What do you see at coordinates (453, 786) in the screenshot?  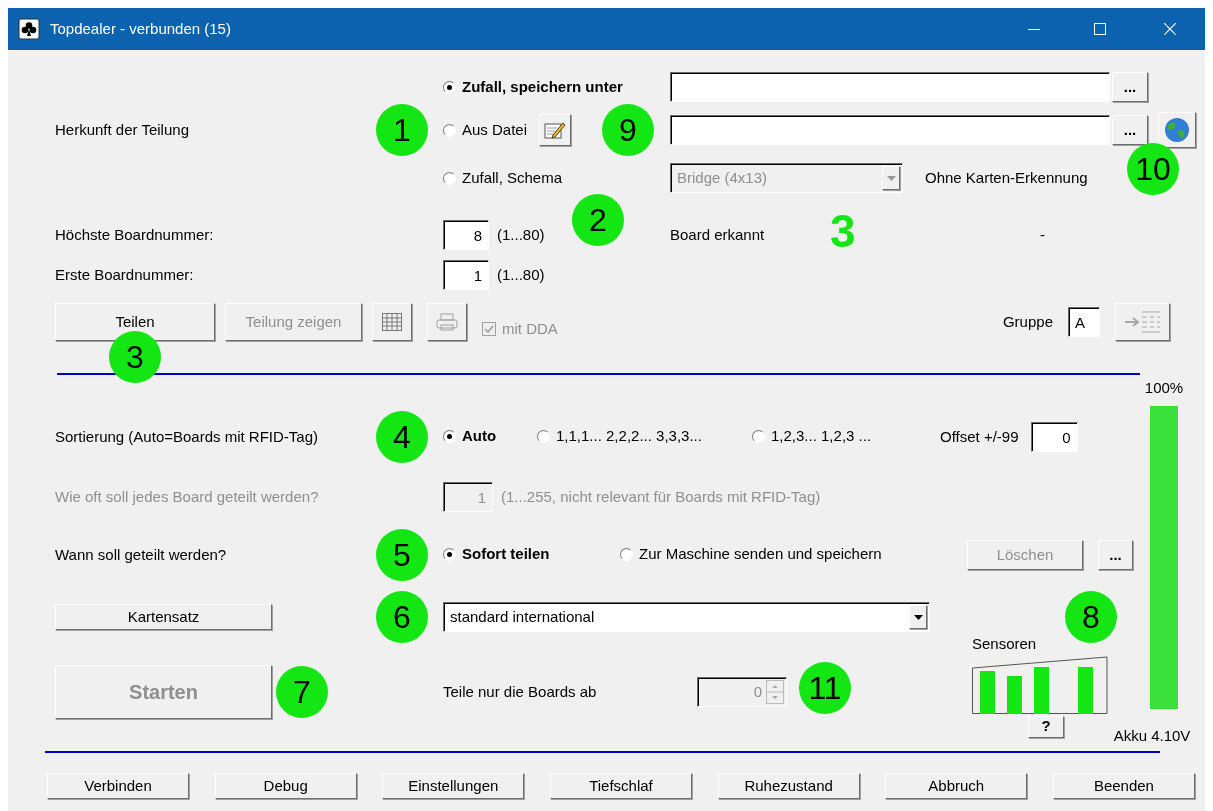 I see `footer-button: Einstellungen` at bounding box center [453, 786].